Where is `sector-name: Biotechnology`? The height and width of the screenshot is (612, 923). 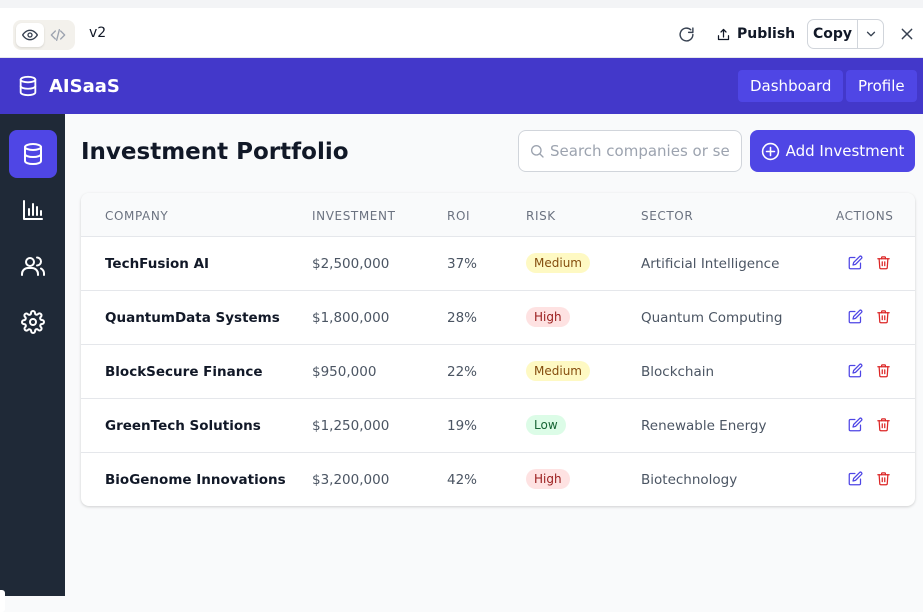
sector-name: Biotechnology is located at coordinates (689, 480).